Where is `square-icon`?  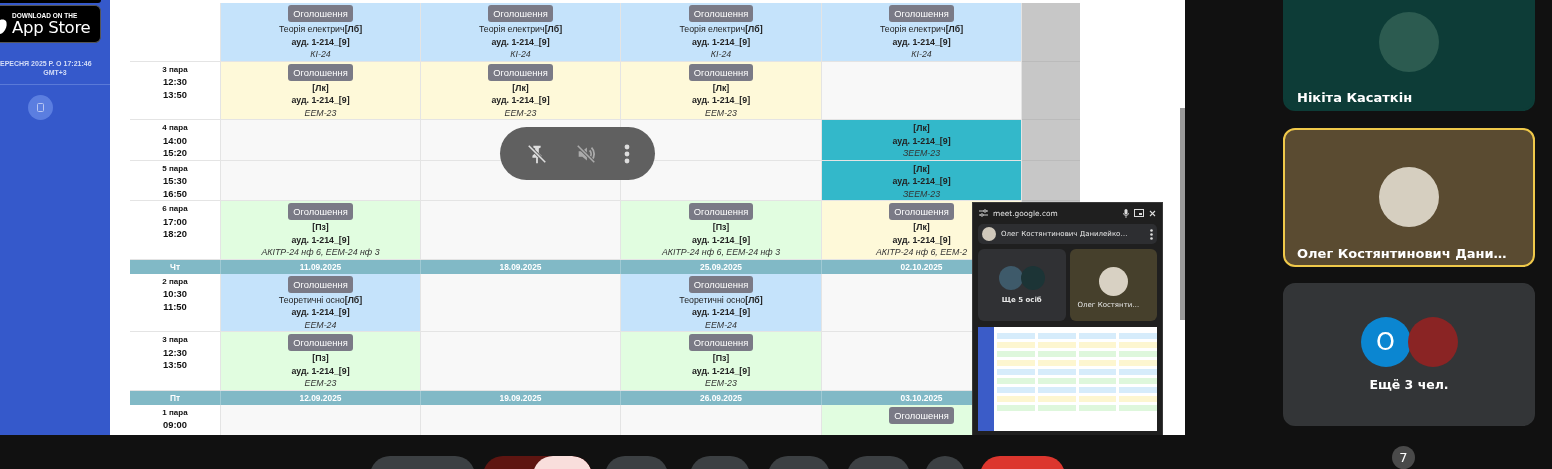
square-icon is located at coordinates (40, 107).